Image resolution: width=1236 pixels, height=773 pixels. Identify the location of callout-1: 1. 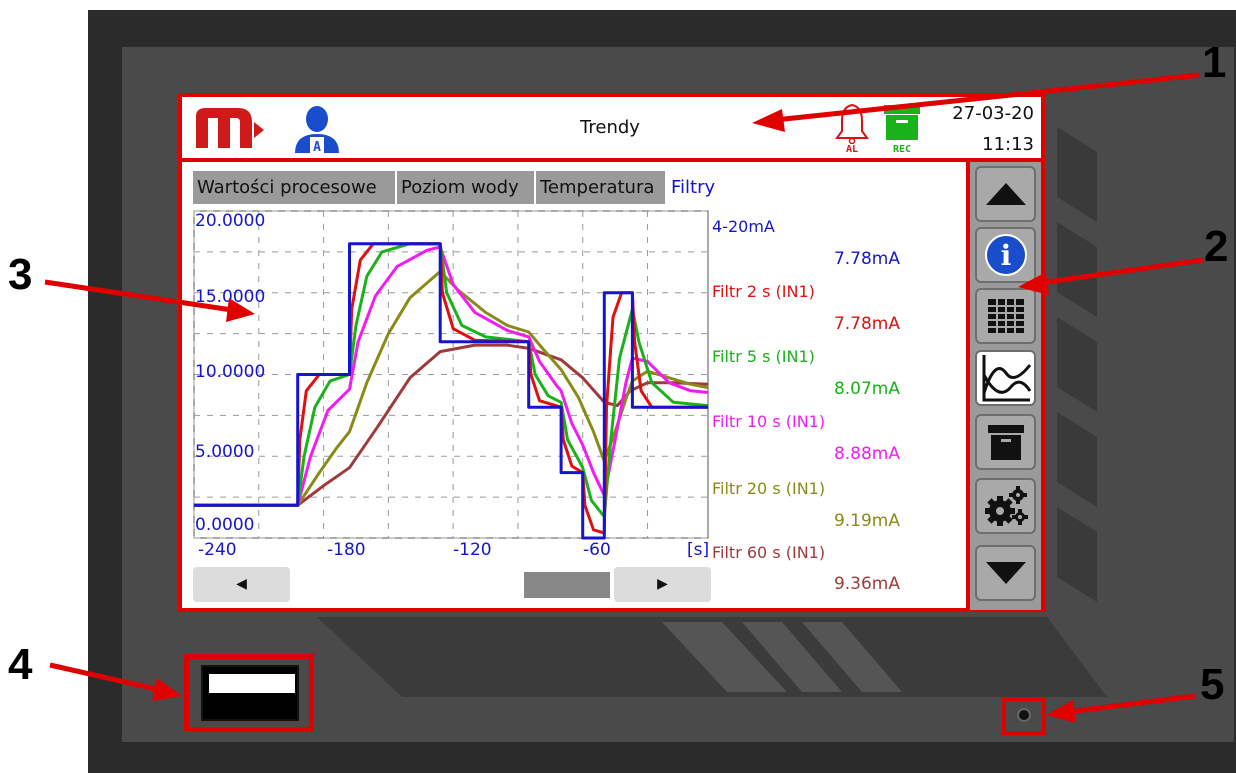
(1214, 62).